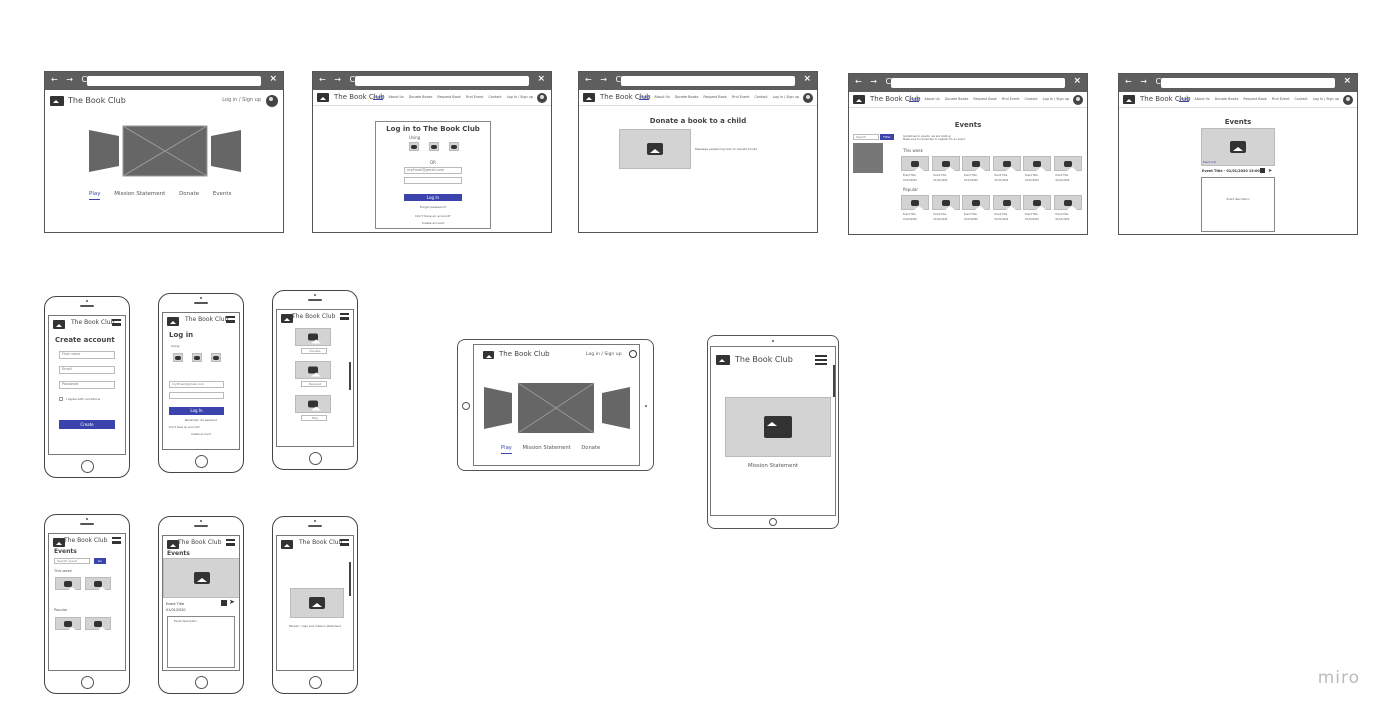  Describe the element at coordinates (868, 158) in the screenshot. I see `calendar-widget` at that location.